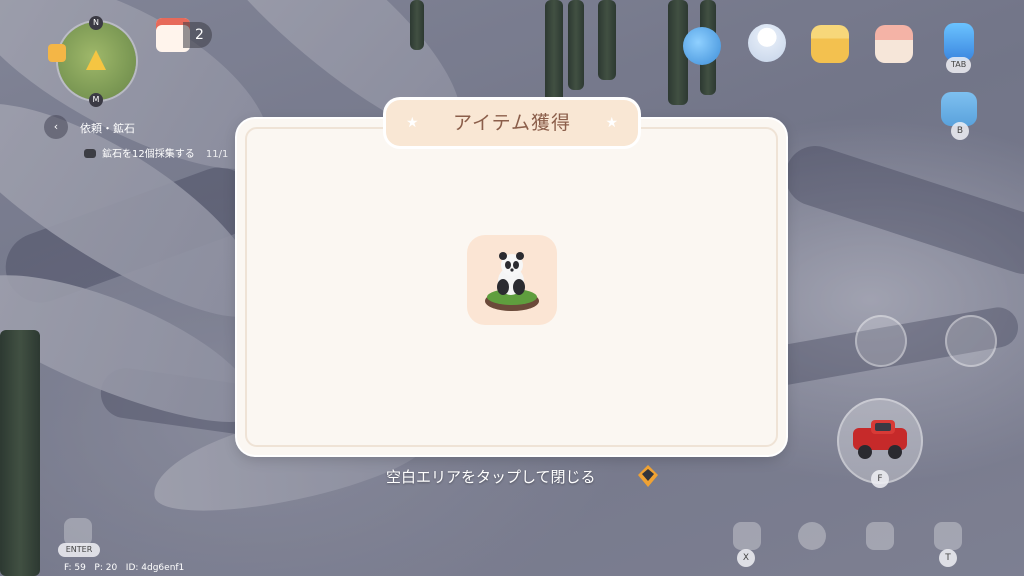 The height and width of the screenshot is (576, 1024). I want to click on enter-key-badge: ENTER, so click(79, 550).